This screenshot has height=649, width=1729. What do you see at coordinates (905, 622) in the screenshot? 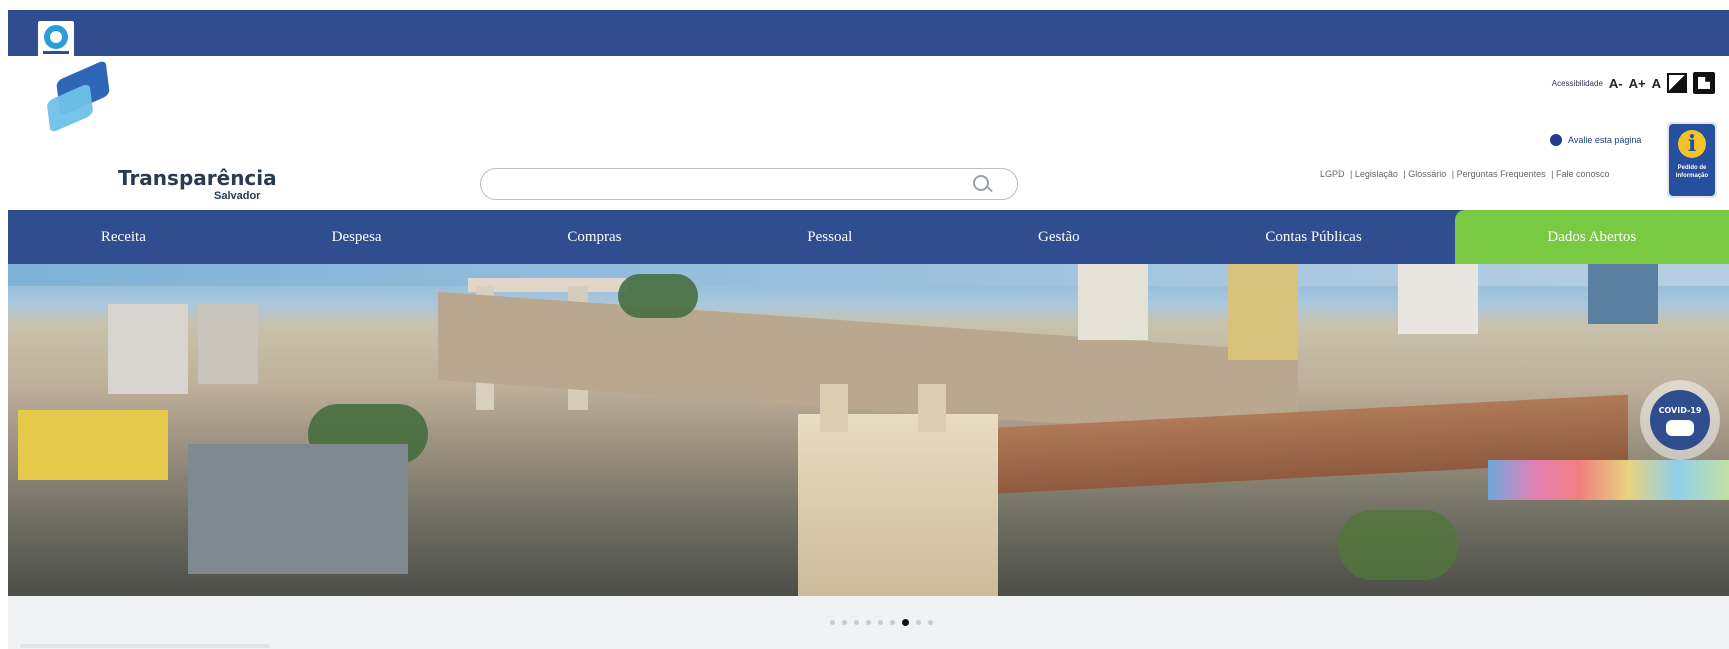
I see `carousel-dot-active` at bounding box center [905, 622].